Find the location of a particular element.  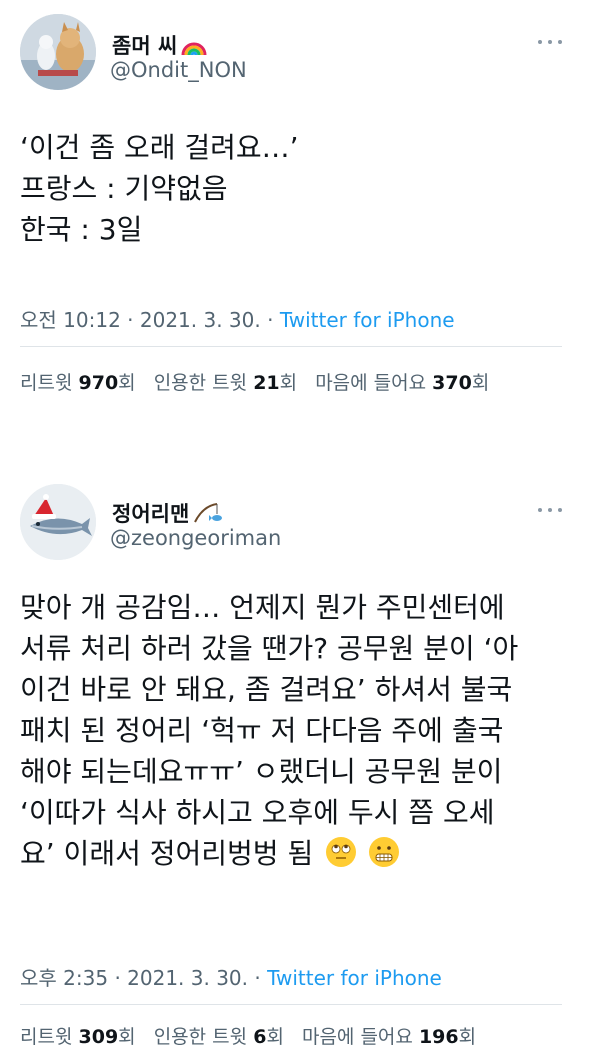

tweet-stats: 리트윗 970회 인용한 트윗 21회 마음에 들어요 370회 is located at coordinates (260, 381).